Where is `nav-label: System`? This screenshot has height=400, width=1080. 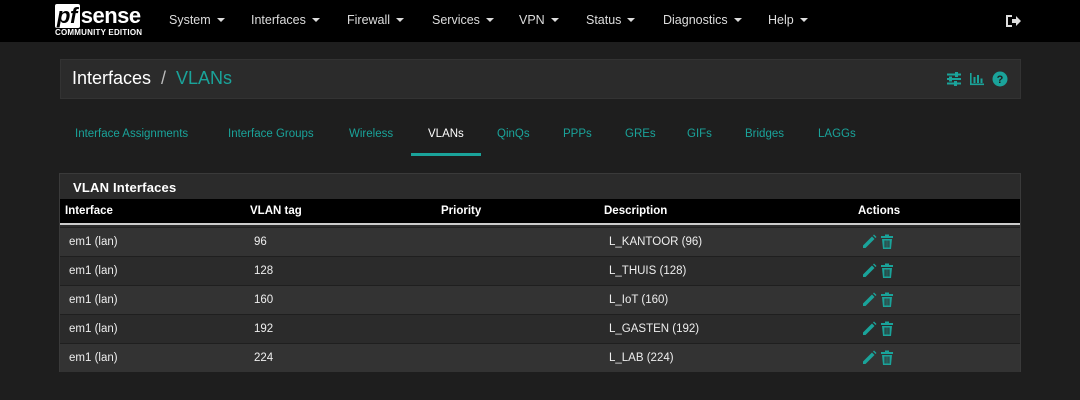
nav-label: System is located at coordinates (190, 20).